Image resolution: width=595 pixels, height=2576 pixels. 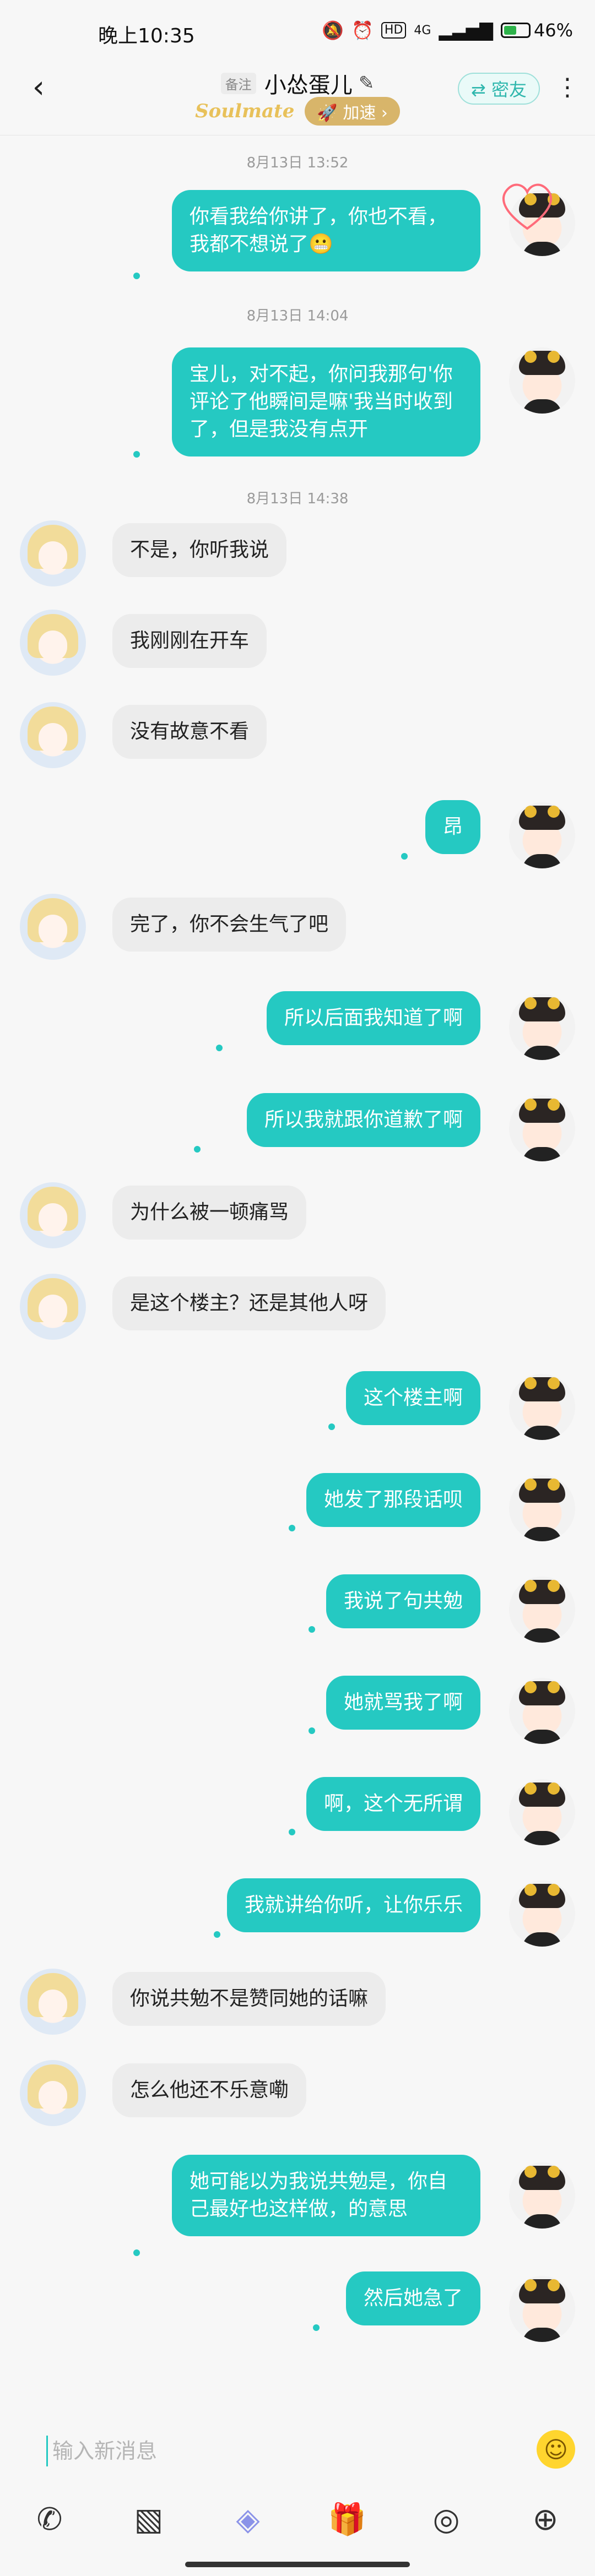 What do you see at coordinates (209, 1213) in the screenshot?
I see `message-bubble: 为什么被一顿痛骂` at bounding box center [209, 1213].